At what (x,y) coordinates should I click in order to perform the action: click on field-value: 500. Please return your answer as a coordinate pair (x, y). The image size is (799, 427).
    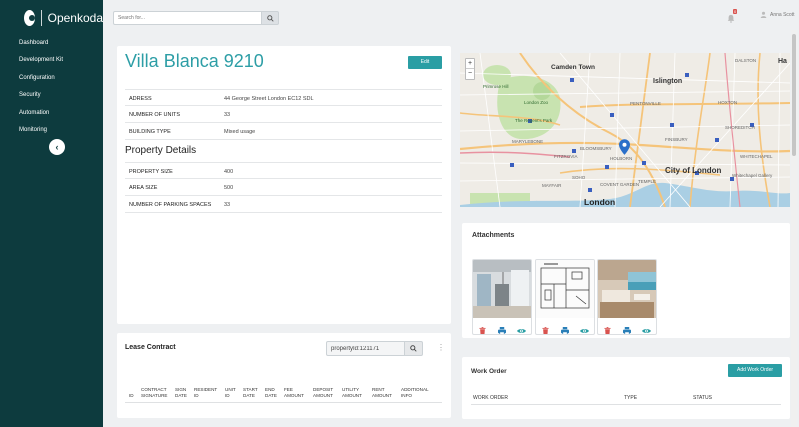
    Looking at the image, I should click on (229, 188).